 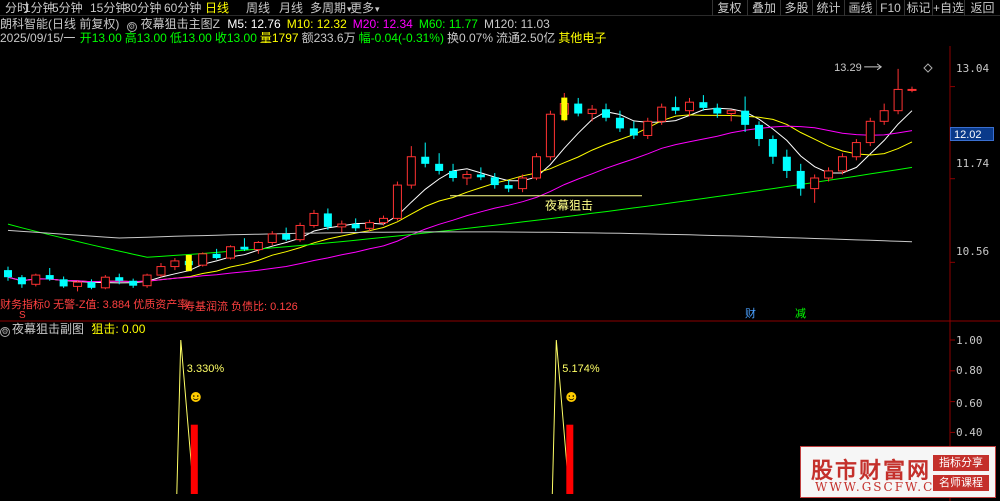 I want to click on period-tab: 更多▾, so click(x=365, y=8).